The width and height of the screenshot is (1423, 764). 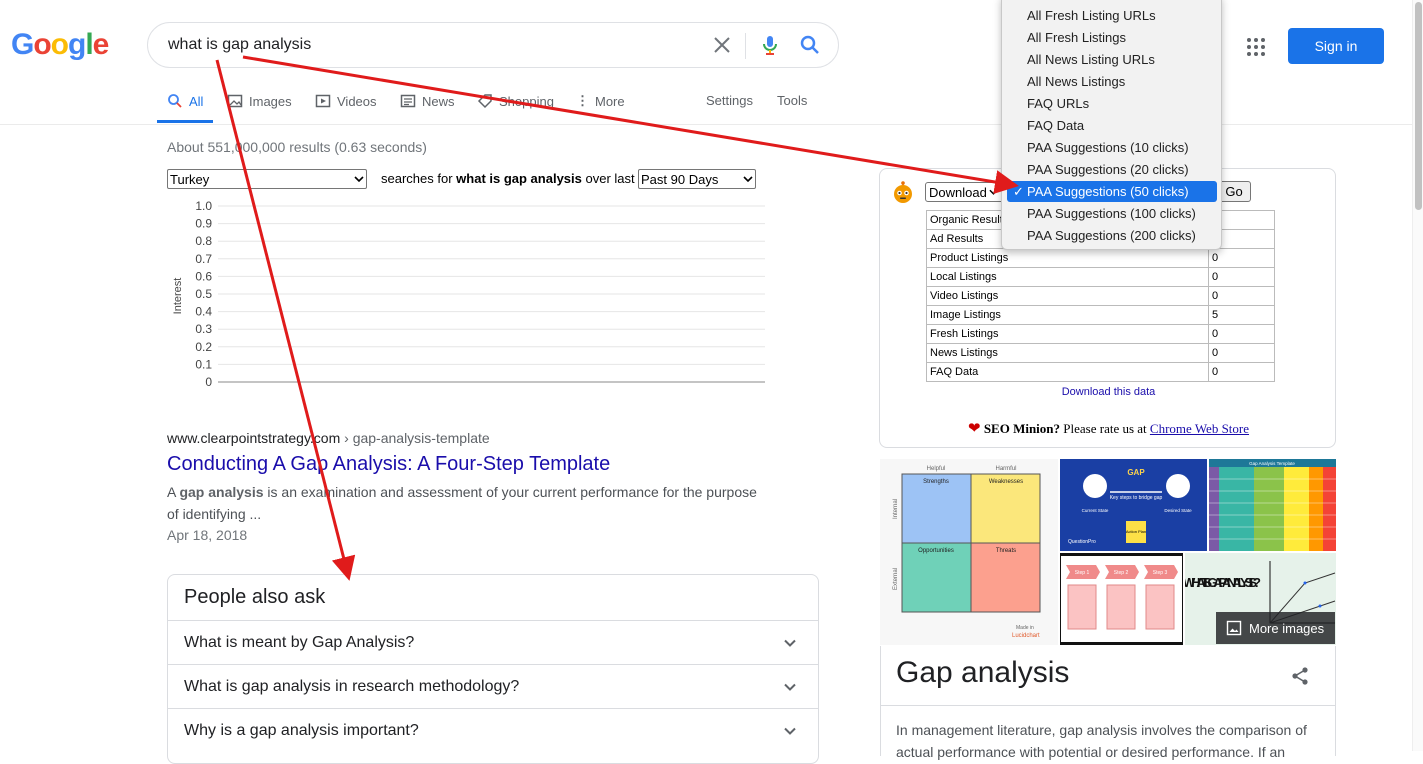 I want to click on dropdown-option: All News Listing URLs, so click(x=1112, y=59).